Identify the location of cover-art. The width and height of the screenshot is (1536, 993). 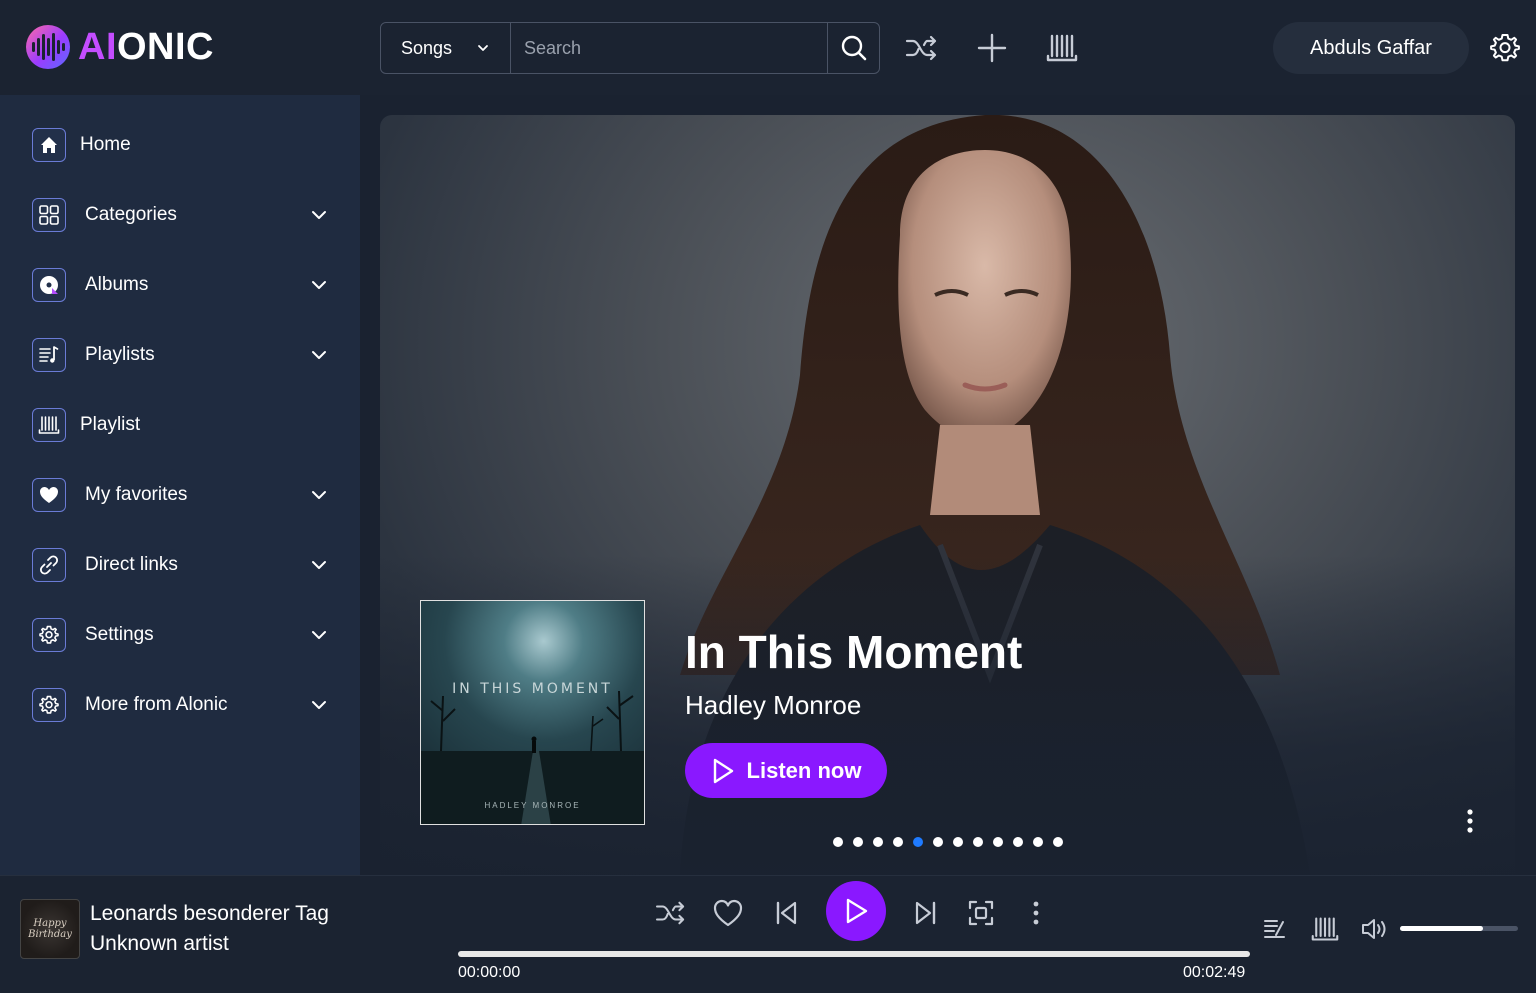
(532, 757).